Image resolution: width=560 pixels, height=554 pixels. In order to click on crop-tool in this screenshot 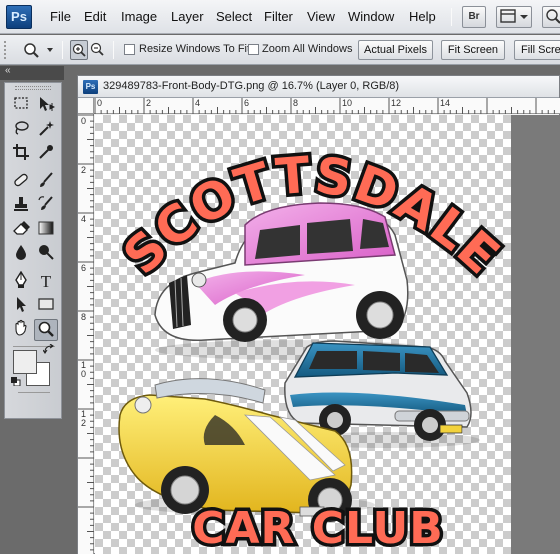, I will do `click(21, 154)`.